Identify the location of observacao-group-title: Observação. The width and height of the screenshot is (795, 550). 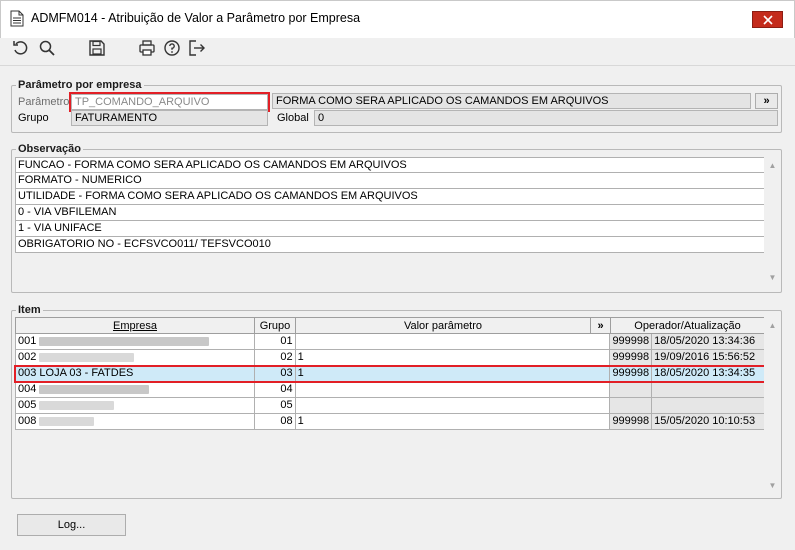
(49, 149).